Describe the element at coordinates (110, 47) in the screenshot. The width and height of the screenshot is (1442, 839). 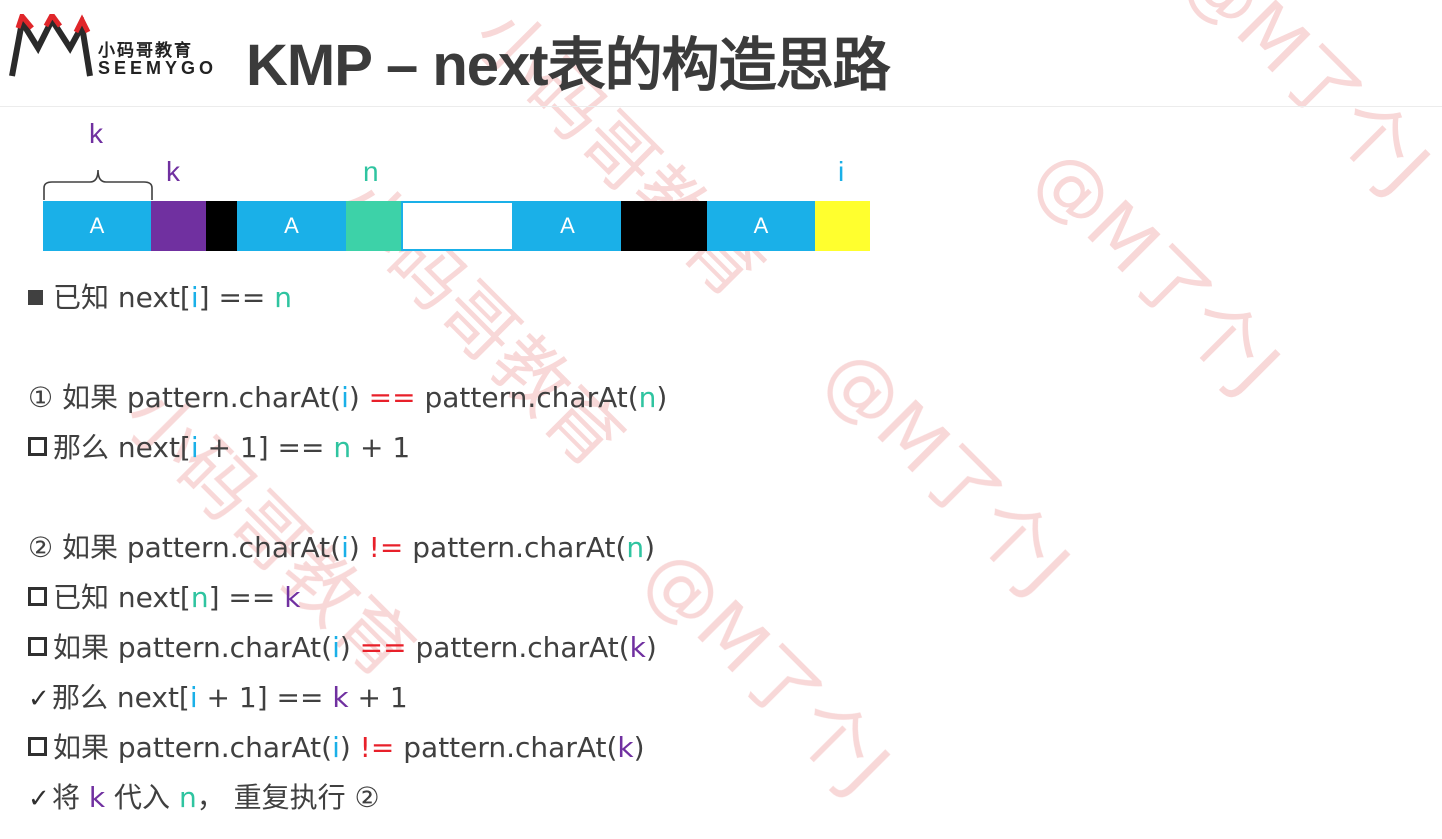
I see `seemygo-logo: 小码哥教育 SEEMYGO` at that location.